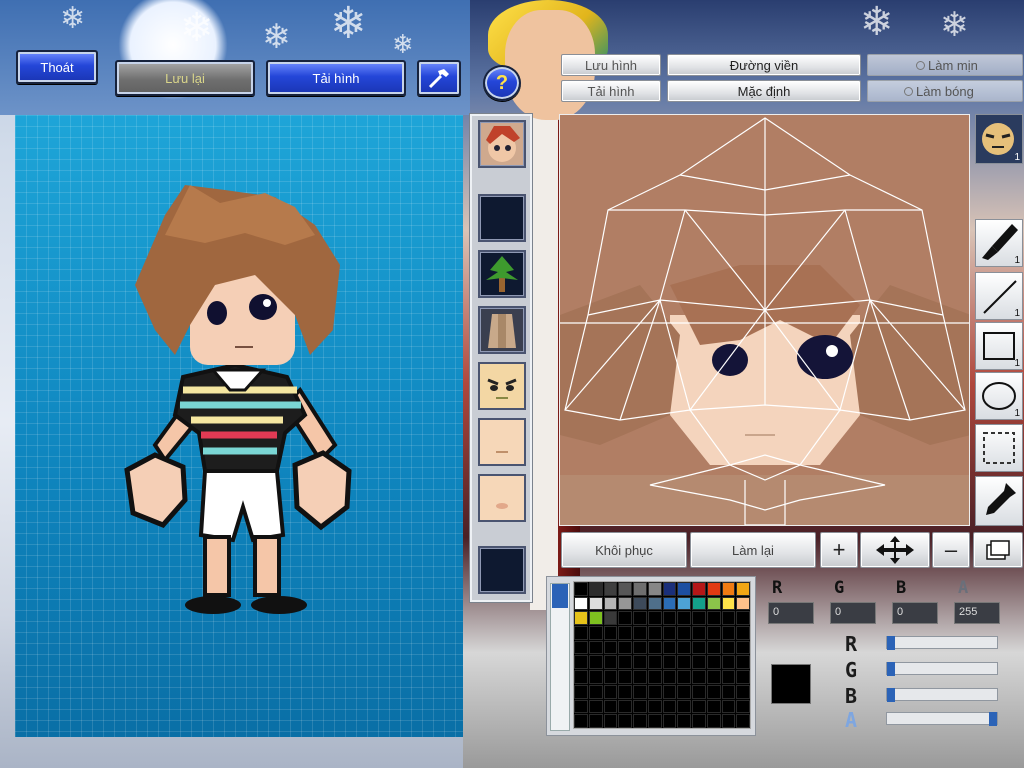 Image resolution: width=1024 pixels, height=768 pixels. I want to click on color-palette, so click(662, 655).